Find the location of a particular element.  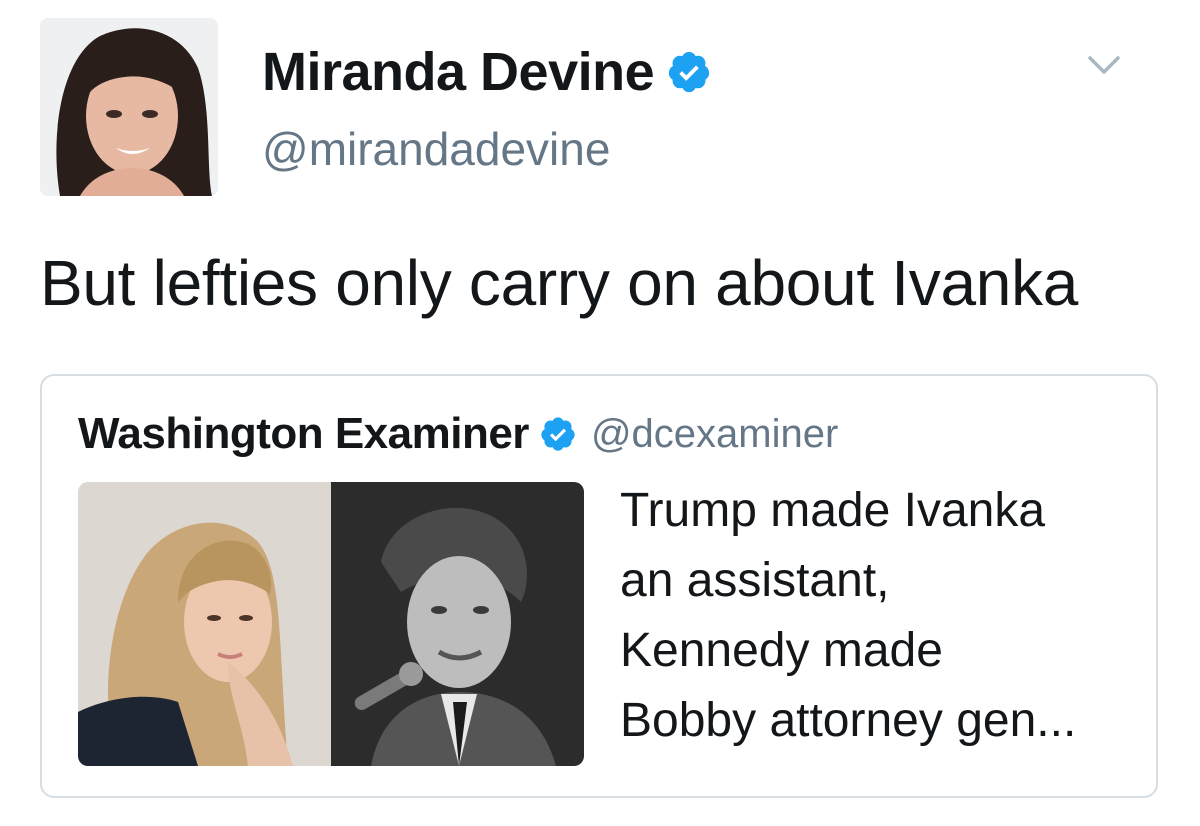

author-name-row: Miranda Devine is located at coordinates (487, 72).